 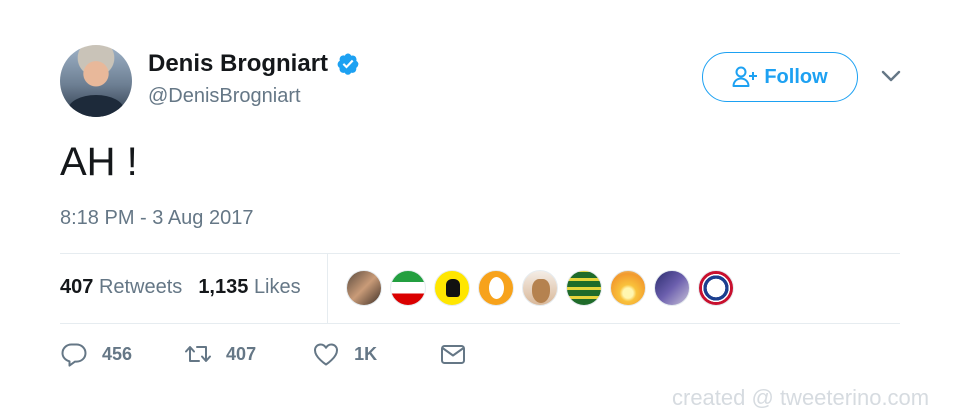 I want to click on retweet-icon, so click(x=198, y=354).